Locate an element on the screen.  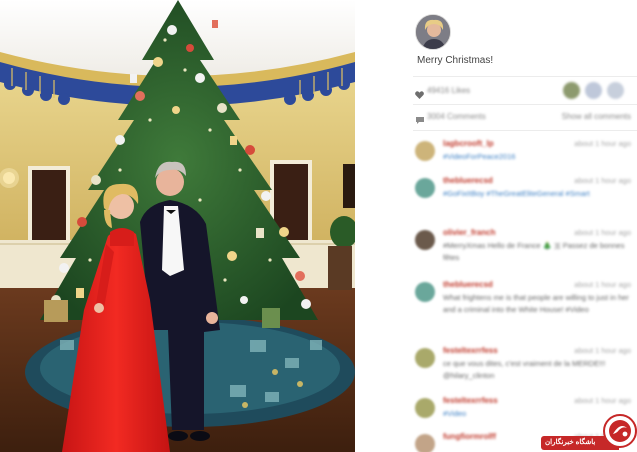
likes-row: 49416 Likes is located at coordinates (525, 92).